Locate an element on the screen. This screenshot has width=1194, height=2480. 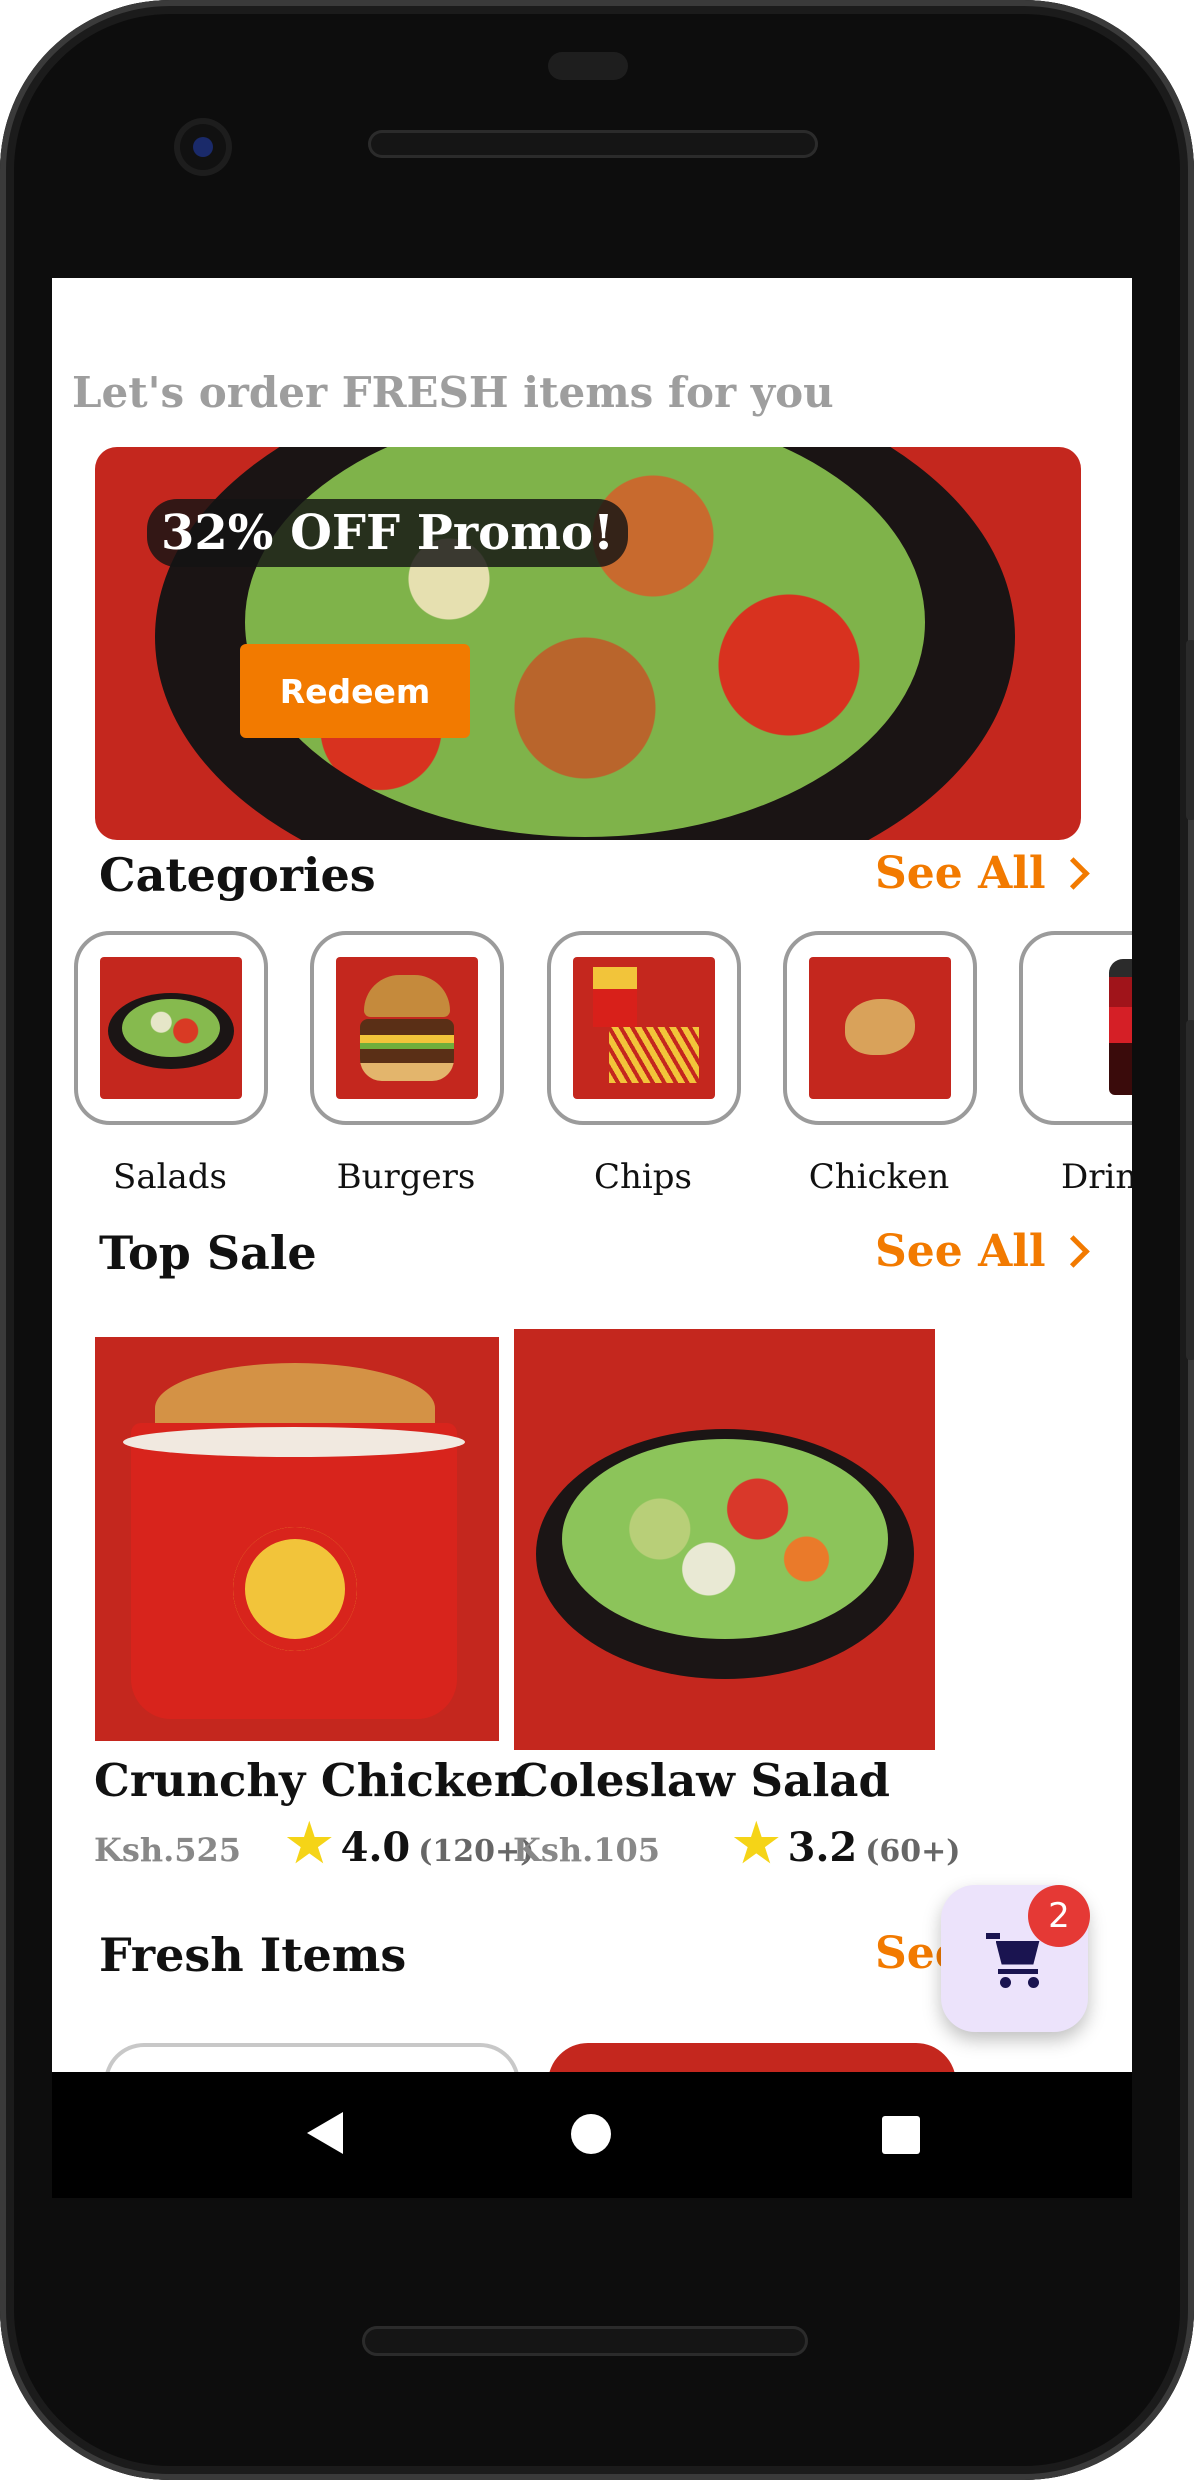
promo-tag: 32% OFF Promo! is located at coordinates (388, 533).